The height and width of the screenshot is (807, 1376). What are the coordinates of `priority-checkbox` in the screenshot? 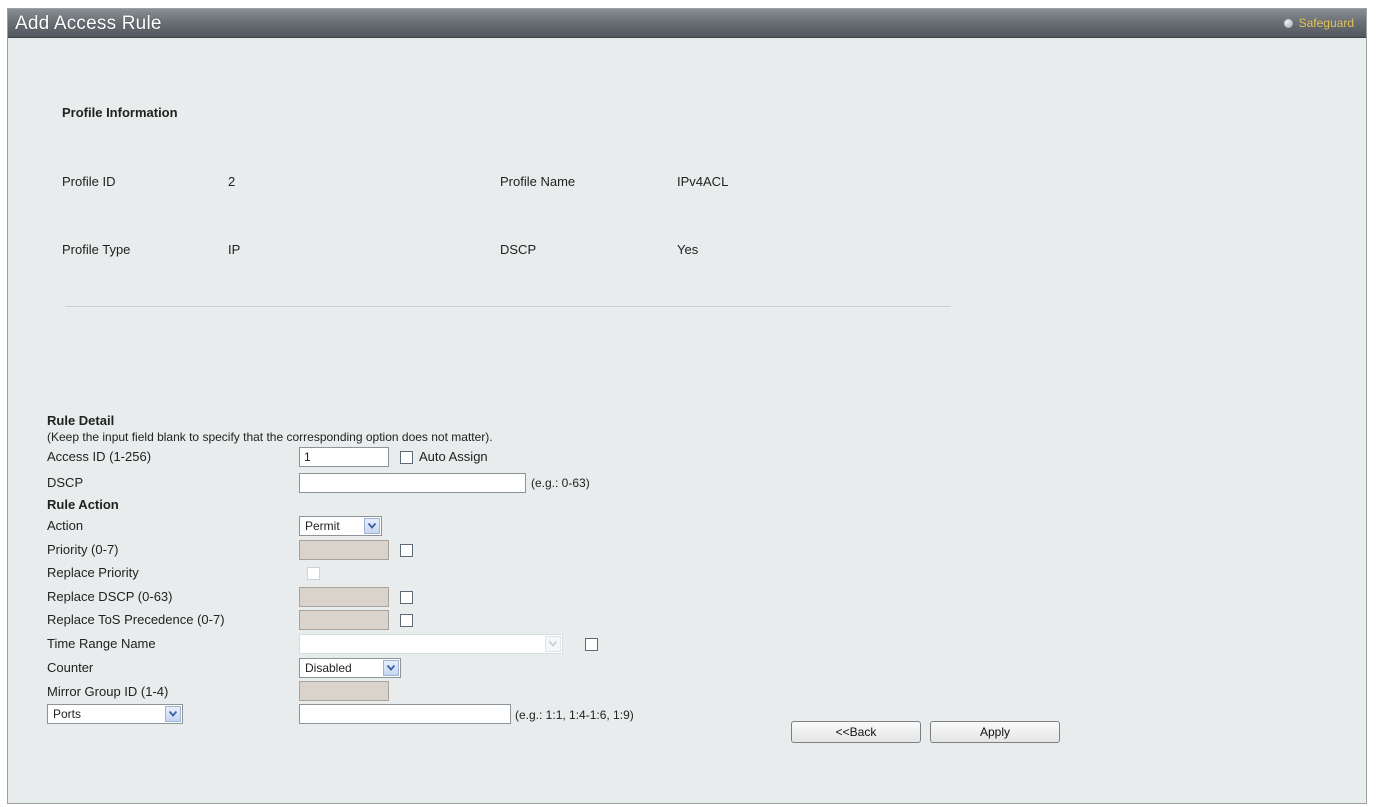 It's located at (406, 550).